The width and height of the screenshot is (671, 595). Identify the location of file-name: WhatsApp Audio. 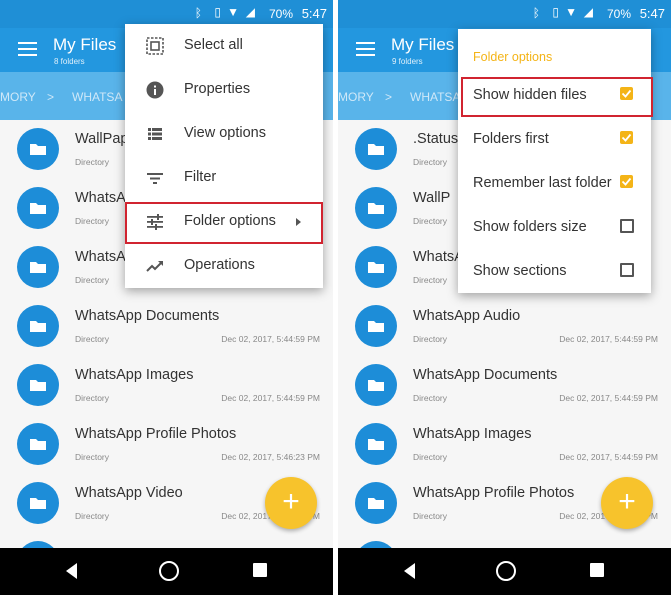
(467, 316).